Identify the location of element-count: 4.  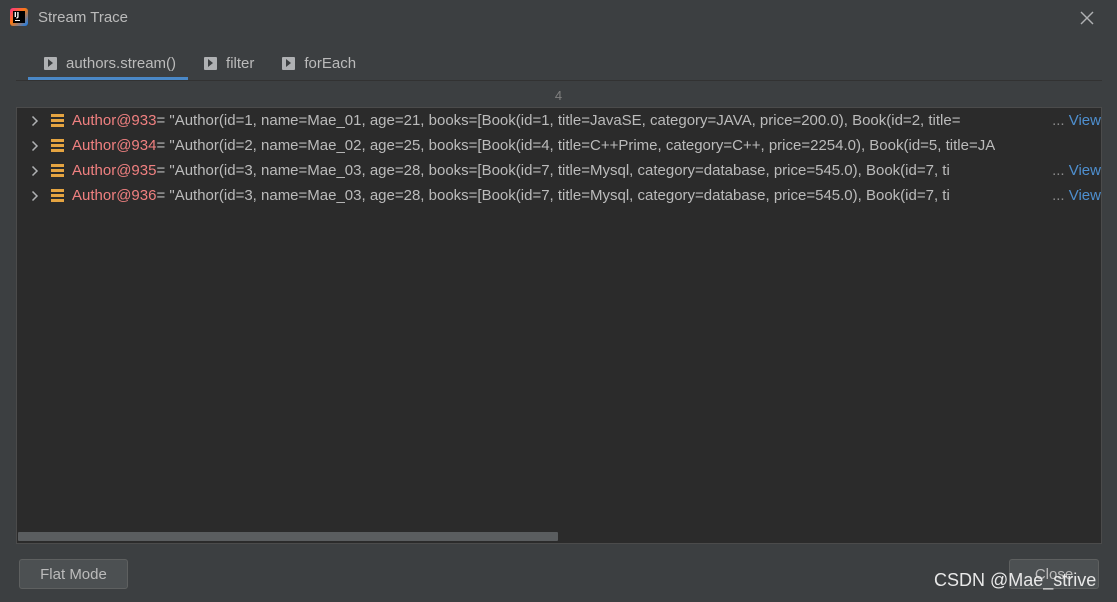
(558, 95).